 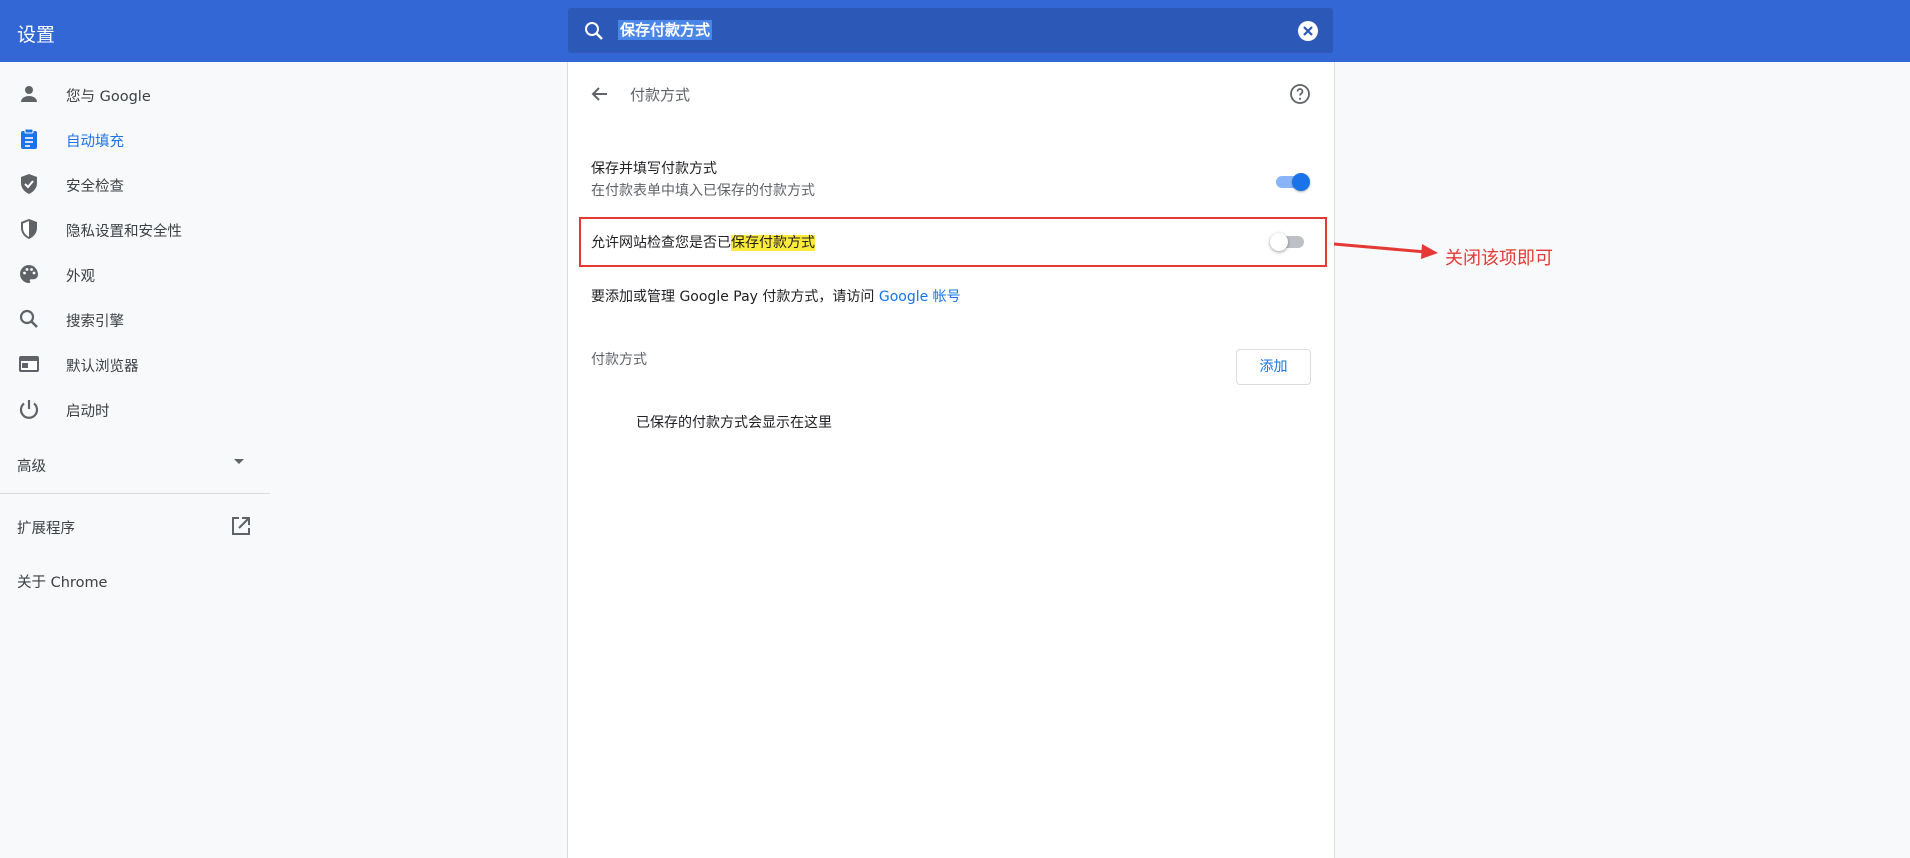 I want to click on sidebar-item-autofill: 自动填充, so click(x=135, y=139).